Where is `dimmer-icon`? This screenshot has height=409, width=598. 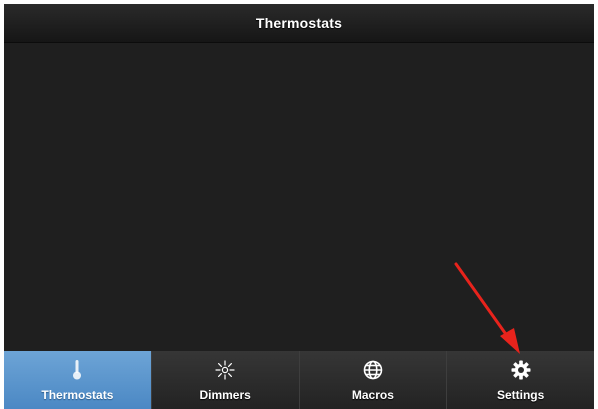
dimmer-icon is located at coordinates (225, 370).